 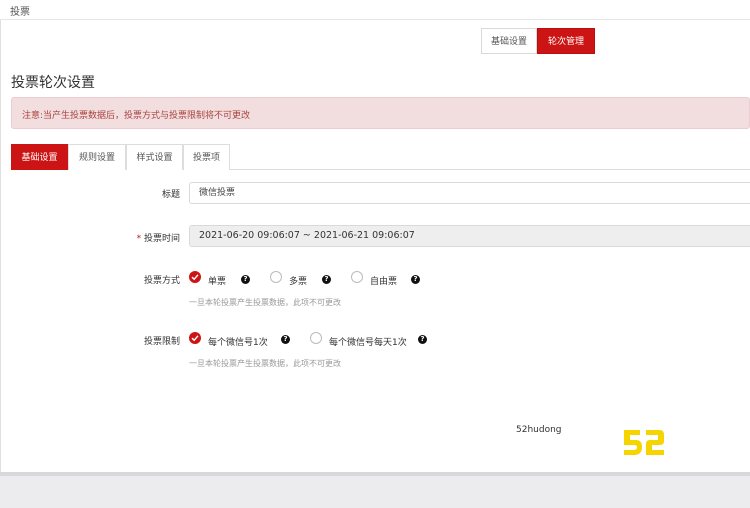 What do you see at coordinates (206, 157) in the screenshot?
I see `tab-vote-items: 投票项` at bounding box center [206, 157].